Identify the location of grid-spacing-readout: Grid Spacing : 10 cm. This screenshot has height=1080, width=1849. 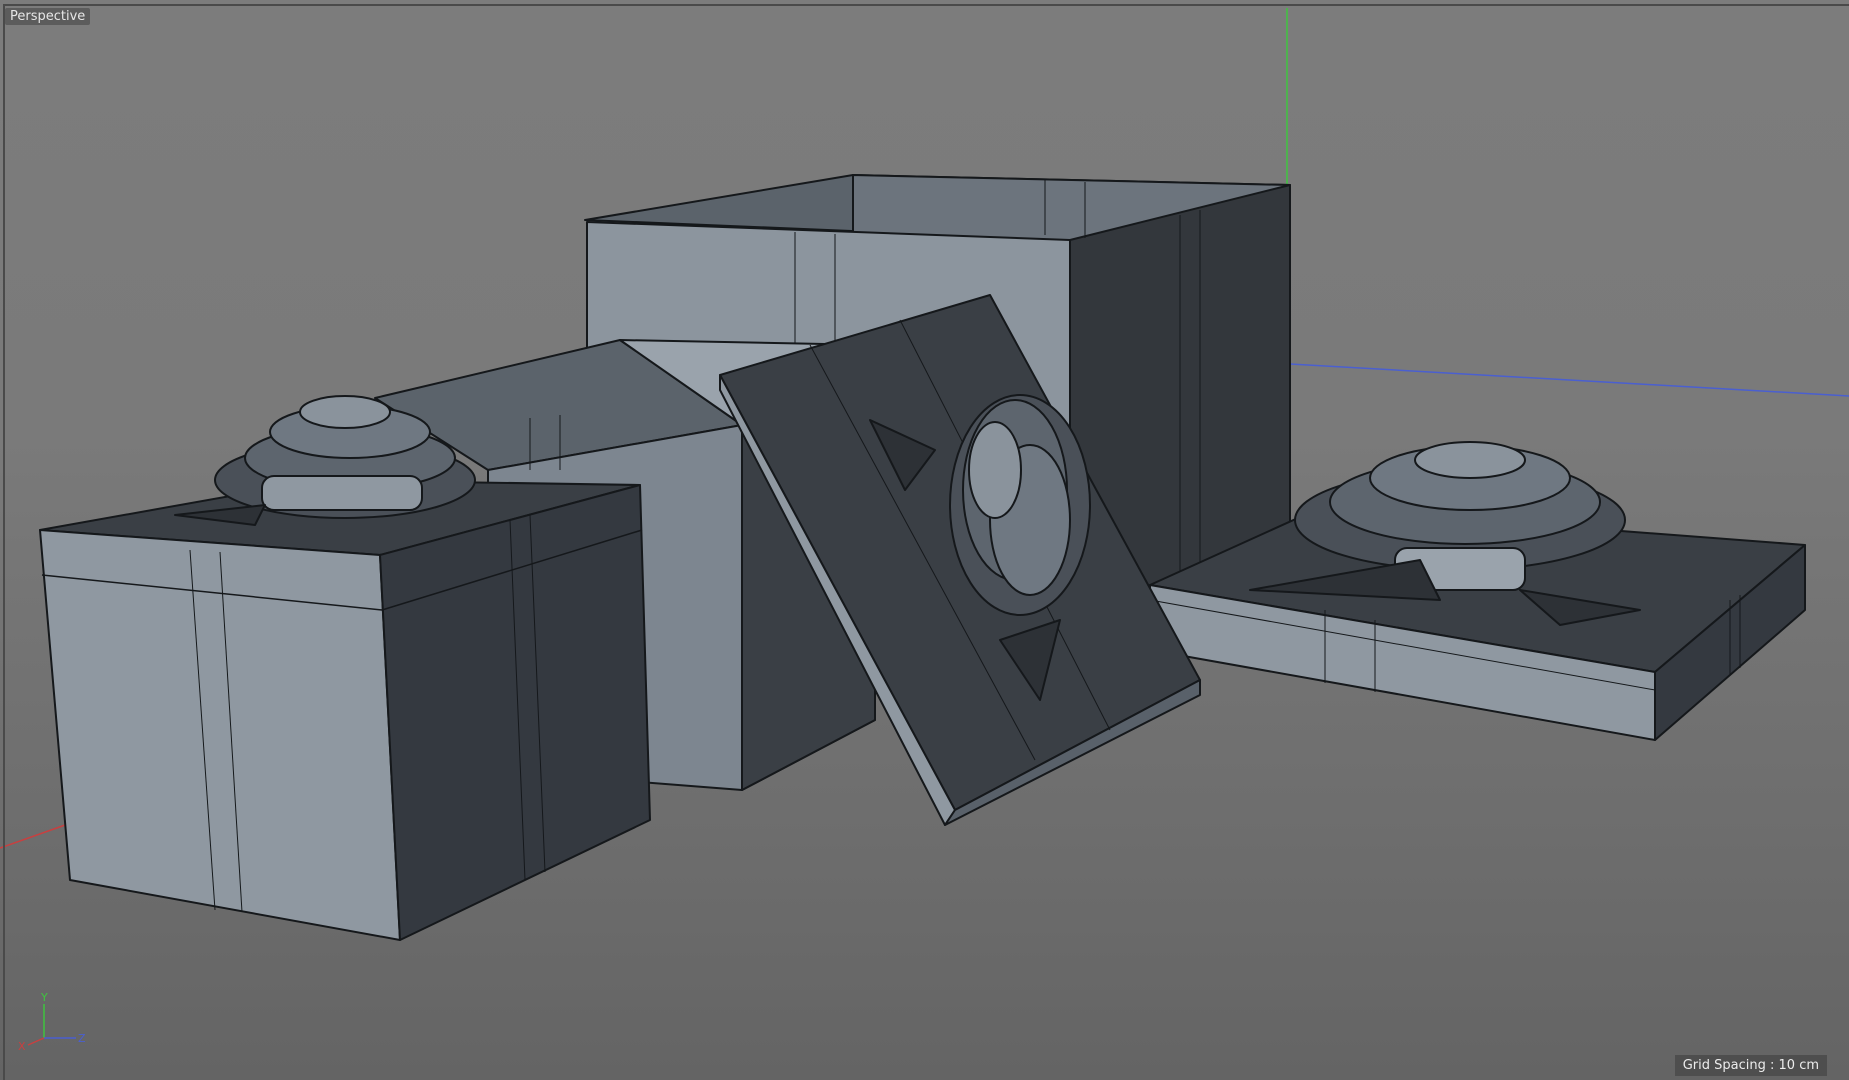
(1750, 1065).